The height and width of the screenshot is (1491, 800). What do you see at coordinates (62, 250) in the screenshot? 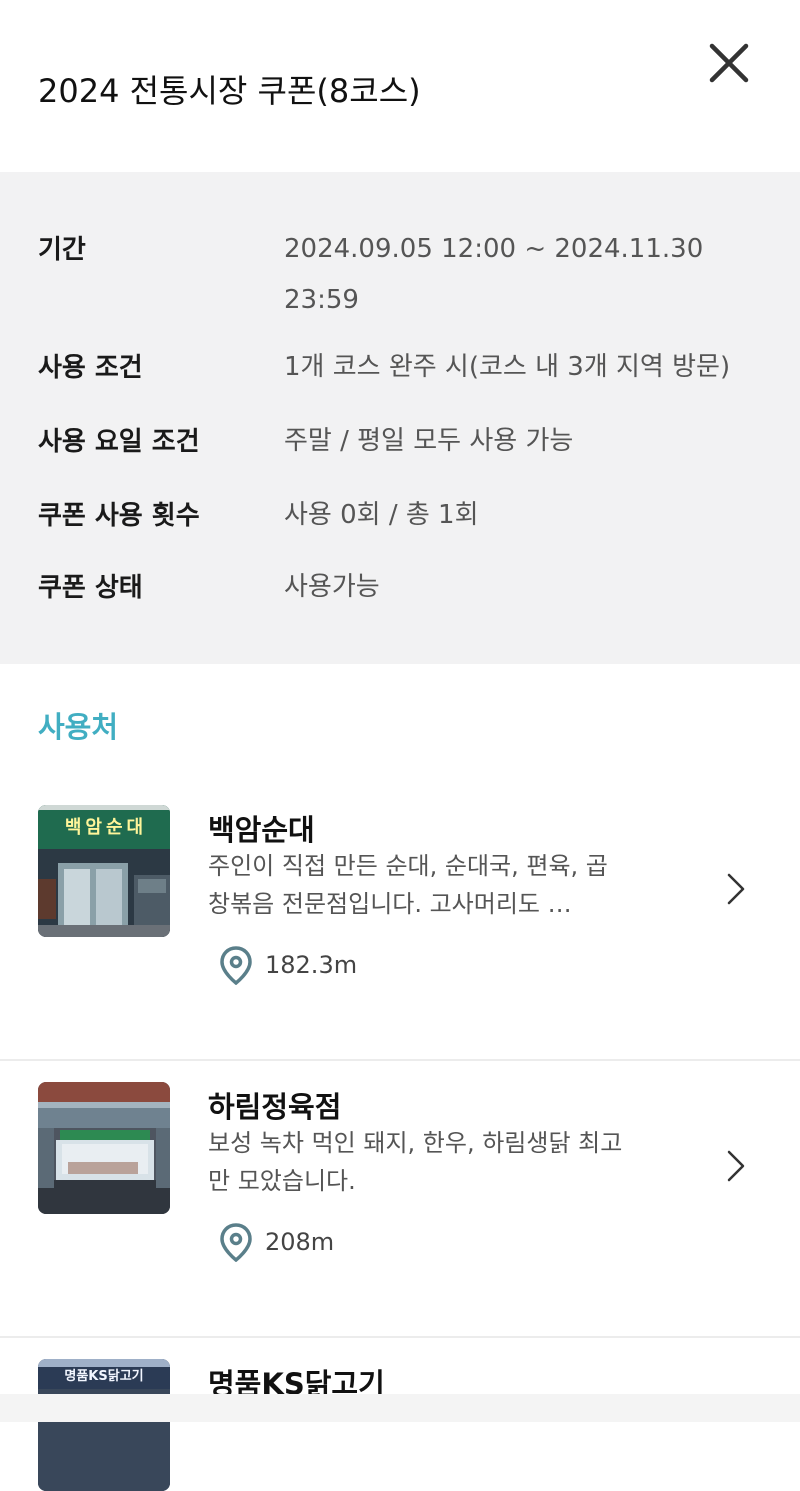
I see `info-label: 기간` at bounding box center [62, 250].